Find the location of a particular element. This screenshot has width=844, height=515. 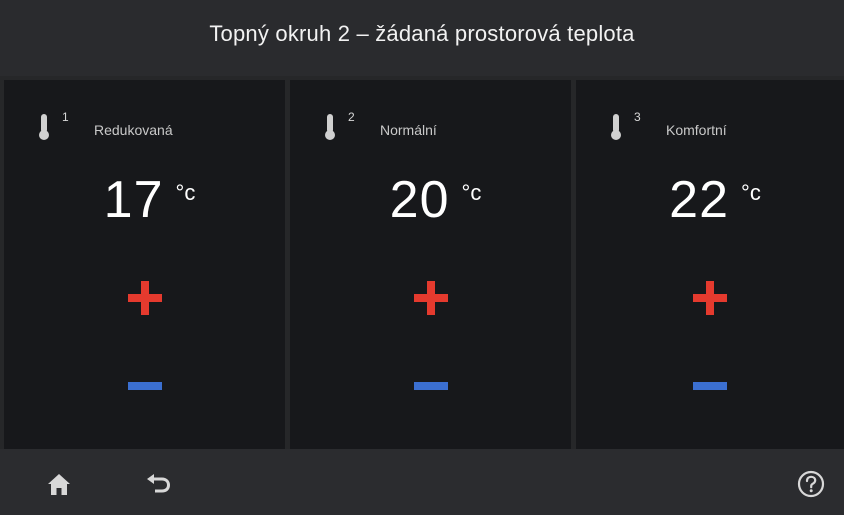

back-icon is located at coordinates (158, 483).